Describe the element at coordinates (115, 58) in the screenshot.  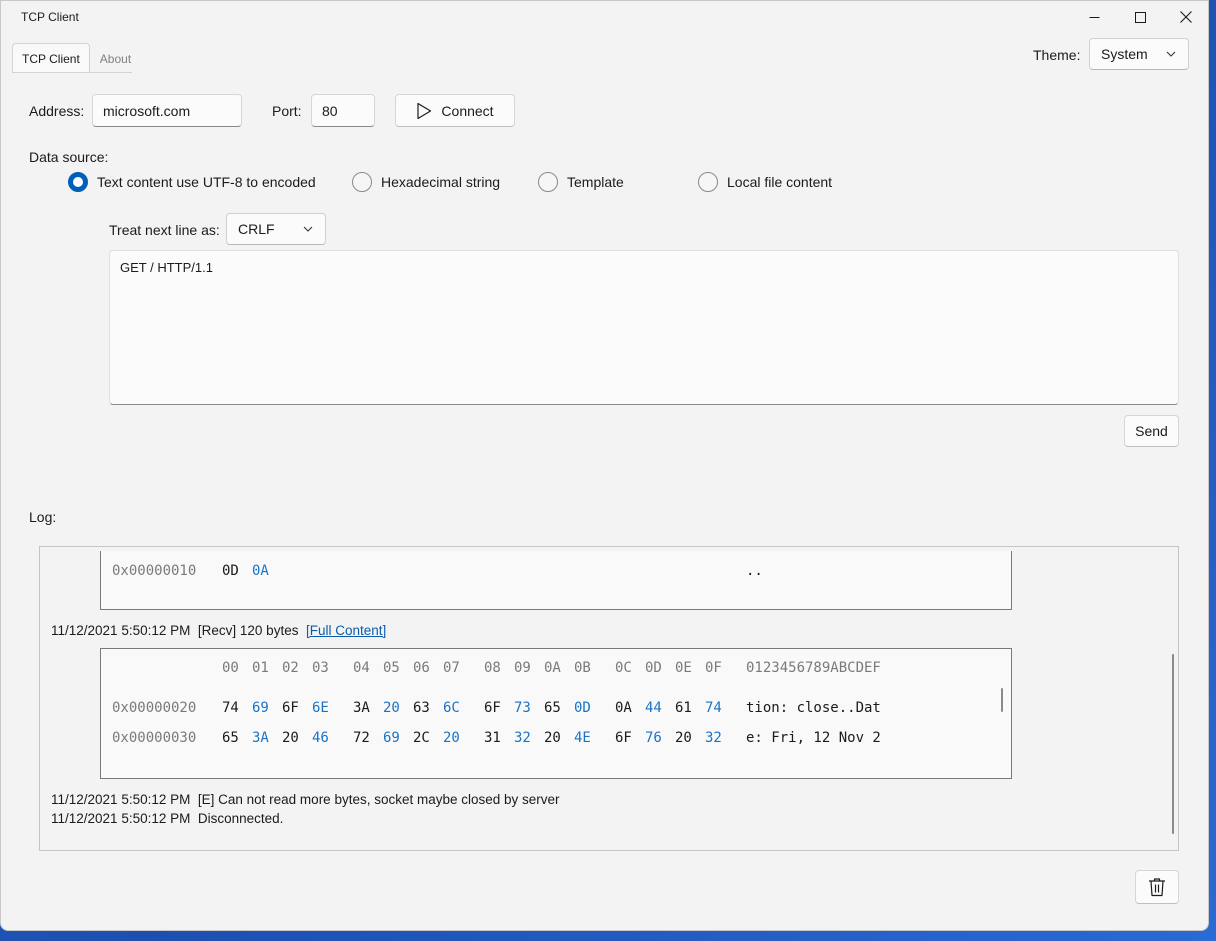
I see `tab-about: About` at that location.